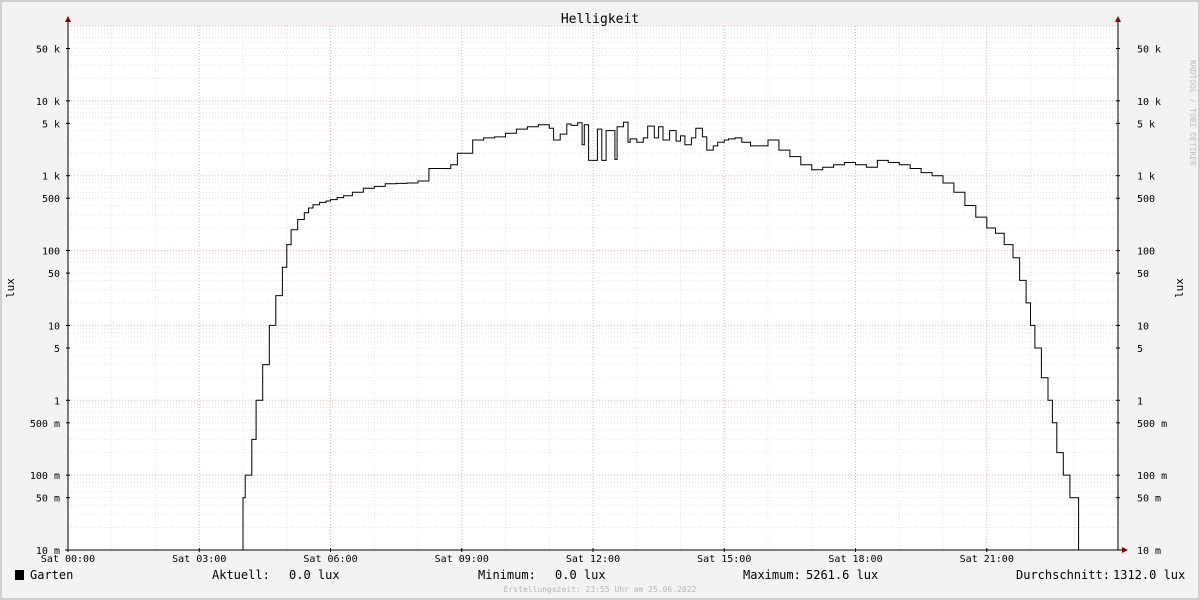  What do you see at coordinates (1149, 551) in the screenshot?
I see `y-tick-label-right: 10 m` at bounding box center [1149, 551].